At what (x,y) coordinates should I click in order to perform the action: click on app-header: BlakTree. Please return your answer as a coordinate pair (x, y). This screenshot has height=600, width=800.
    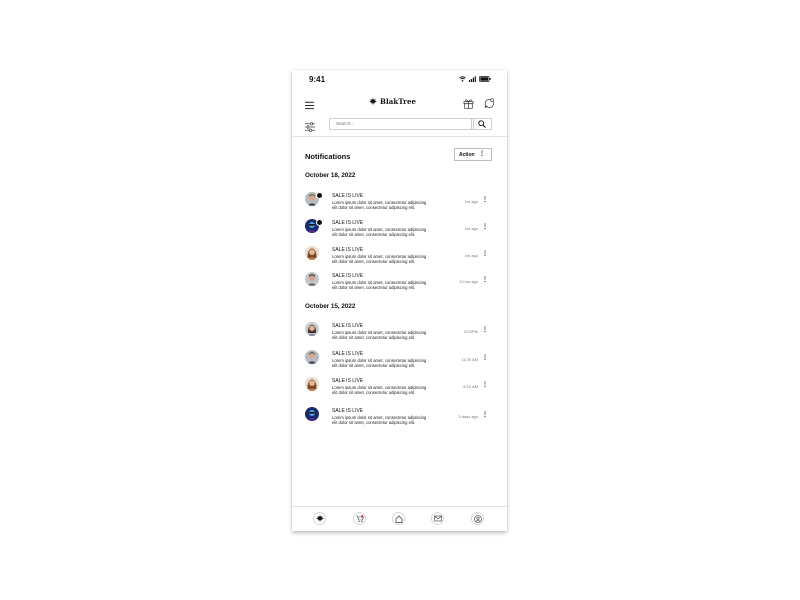
    Looking at the image, I should click on (399, 103).